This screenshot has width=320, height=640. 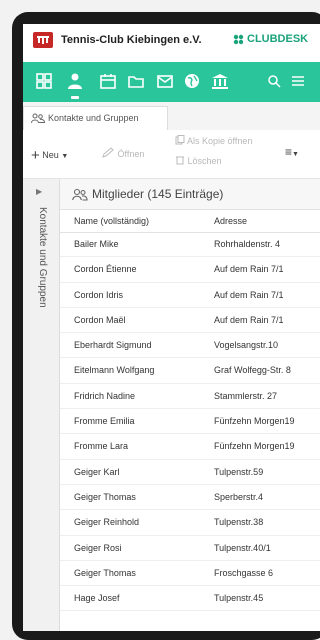 I want to click on table-row: Geiger Thomas Sperberstr.4, so click(x=190, y=498).